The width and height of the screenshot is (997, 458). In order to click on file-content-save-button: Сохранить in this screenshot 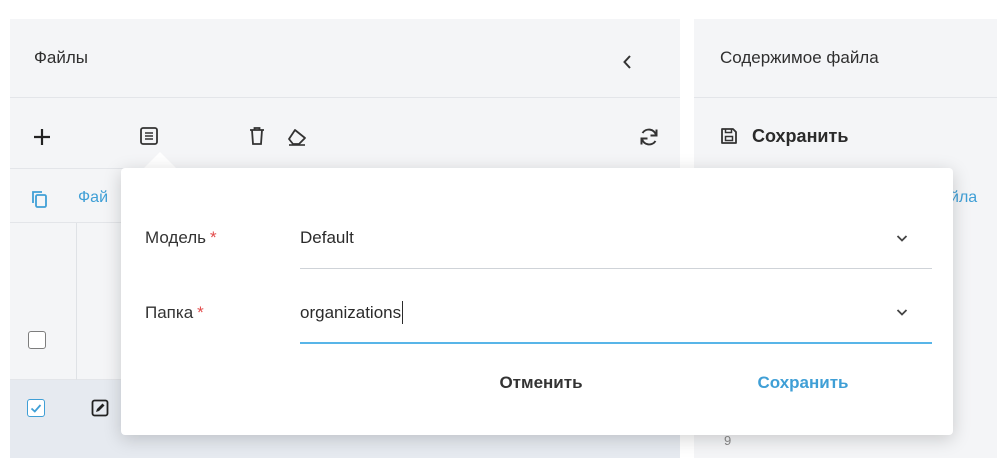, I will do `click(800, 136)`.